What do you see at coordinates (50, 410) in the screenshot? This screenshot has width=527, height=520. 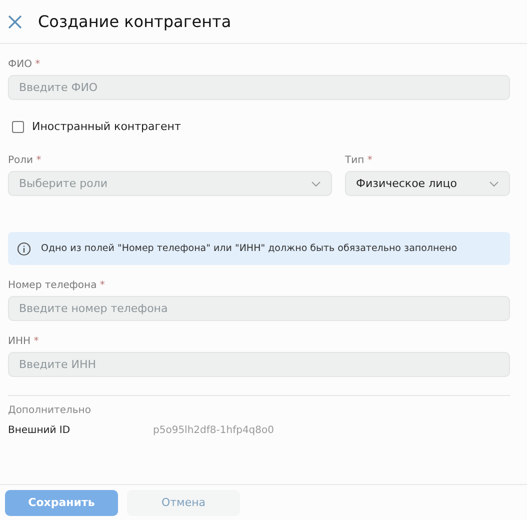 I see `section-title: Дополнительно` at bounding box center [50, 410].